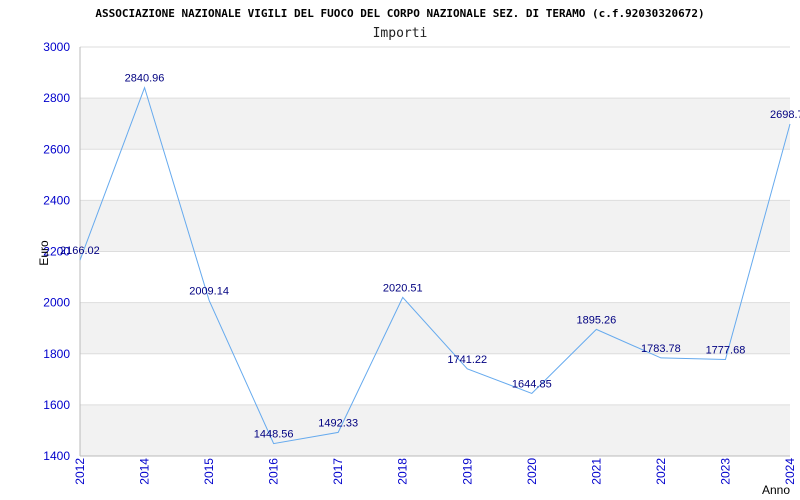 The image size is (800, 500). What do you see at coordinates (80, 251) in the screenshot?
I see `data-label: 2166.02` at bounding box center [80, 251].